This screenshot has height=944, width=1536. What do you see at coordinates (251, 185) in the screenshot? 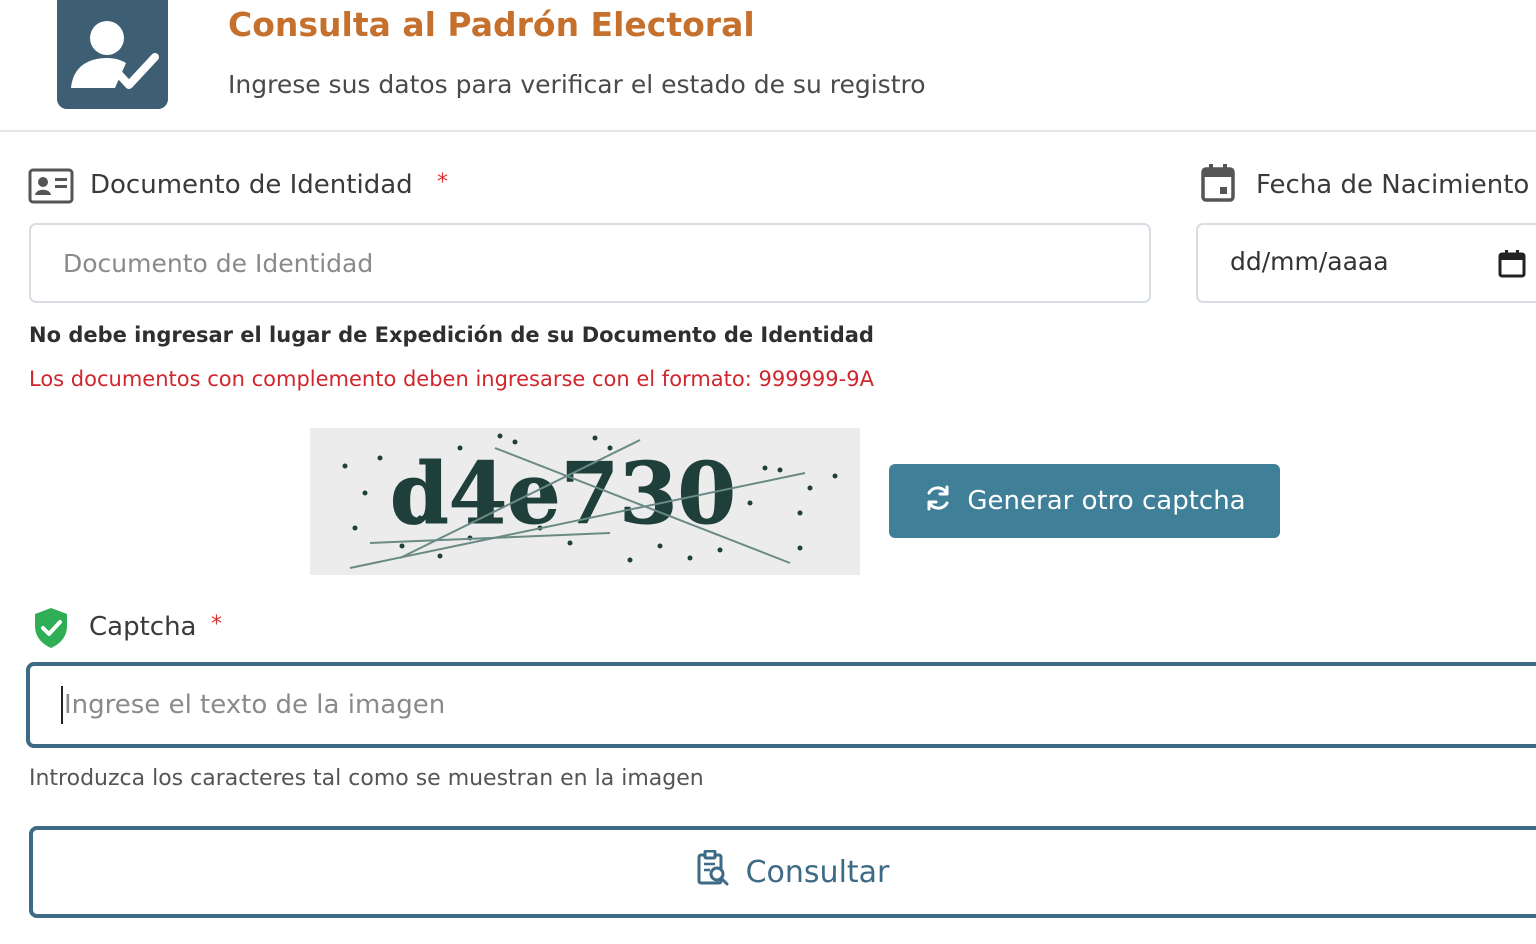
I see `document-label: Documento de Identidad` at bounding box center [251, 185].